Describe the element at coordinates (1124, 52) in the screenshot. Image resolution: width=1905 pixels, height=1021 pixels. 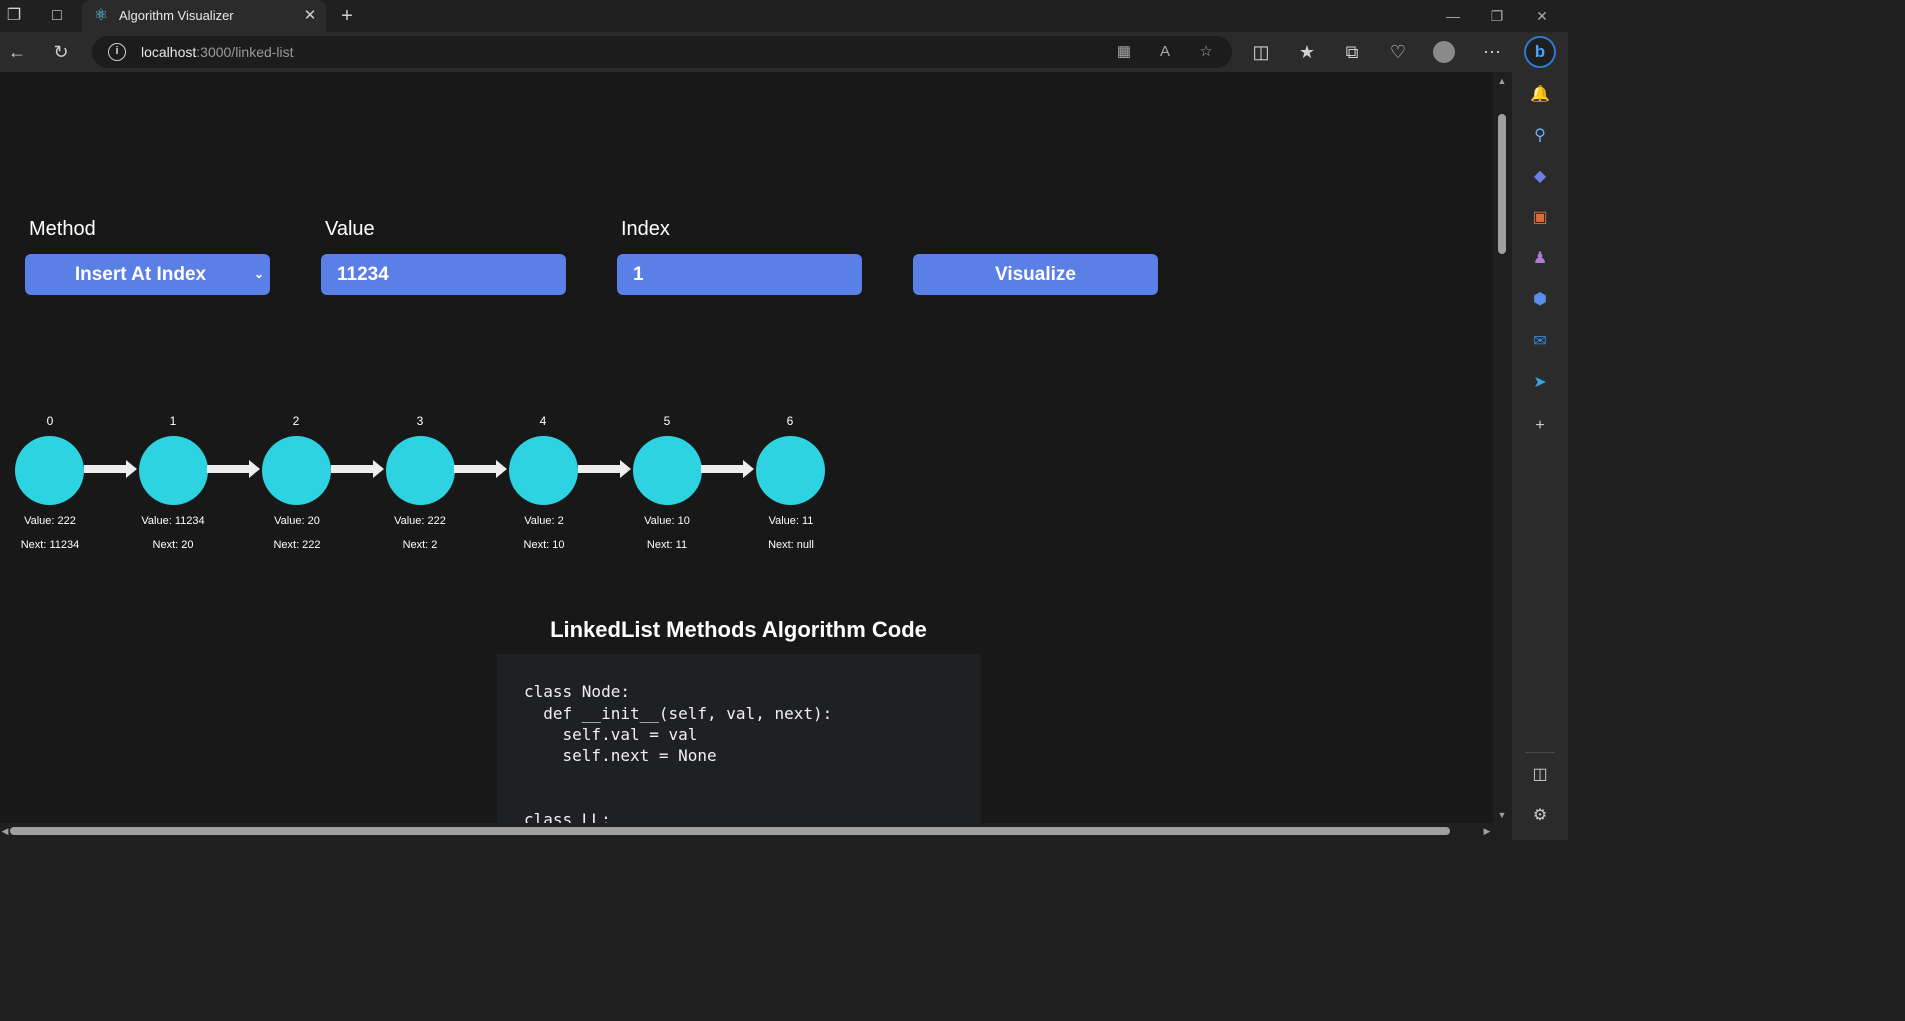
I see `app-available-icon: ▦` at that location.